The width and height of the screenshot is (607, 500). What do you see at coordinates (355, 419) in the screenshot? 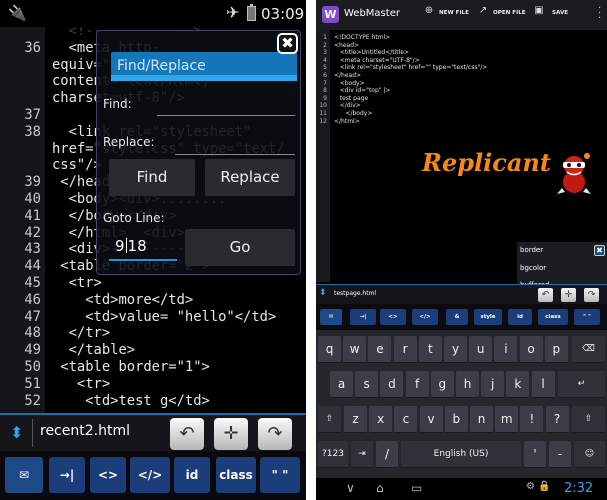
I see `key-z: z` at bounding box center [355, 419].